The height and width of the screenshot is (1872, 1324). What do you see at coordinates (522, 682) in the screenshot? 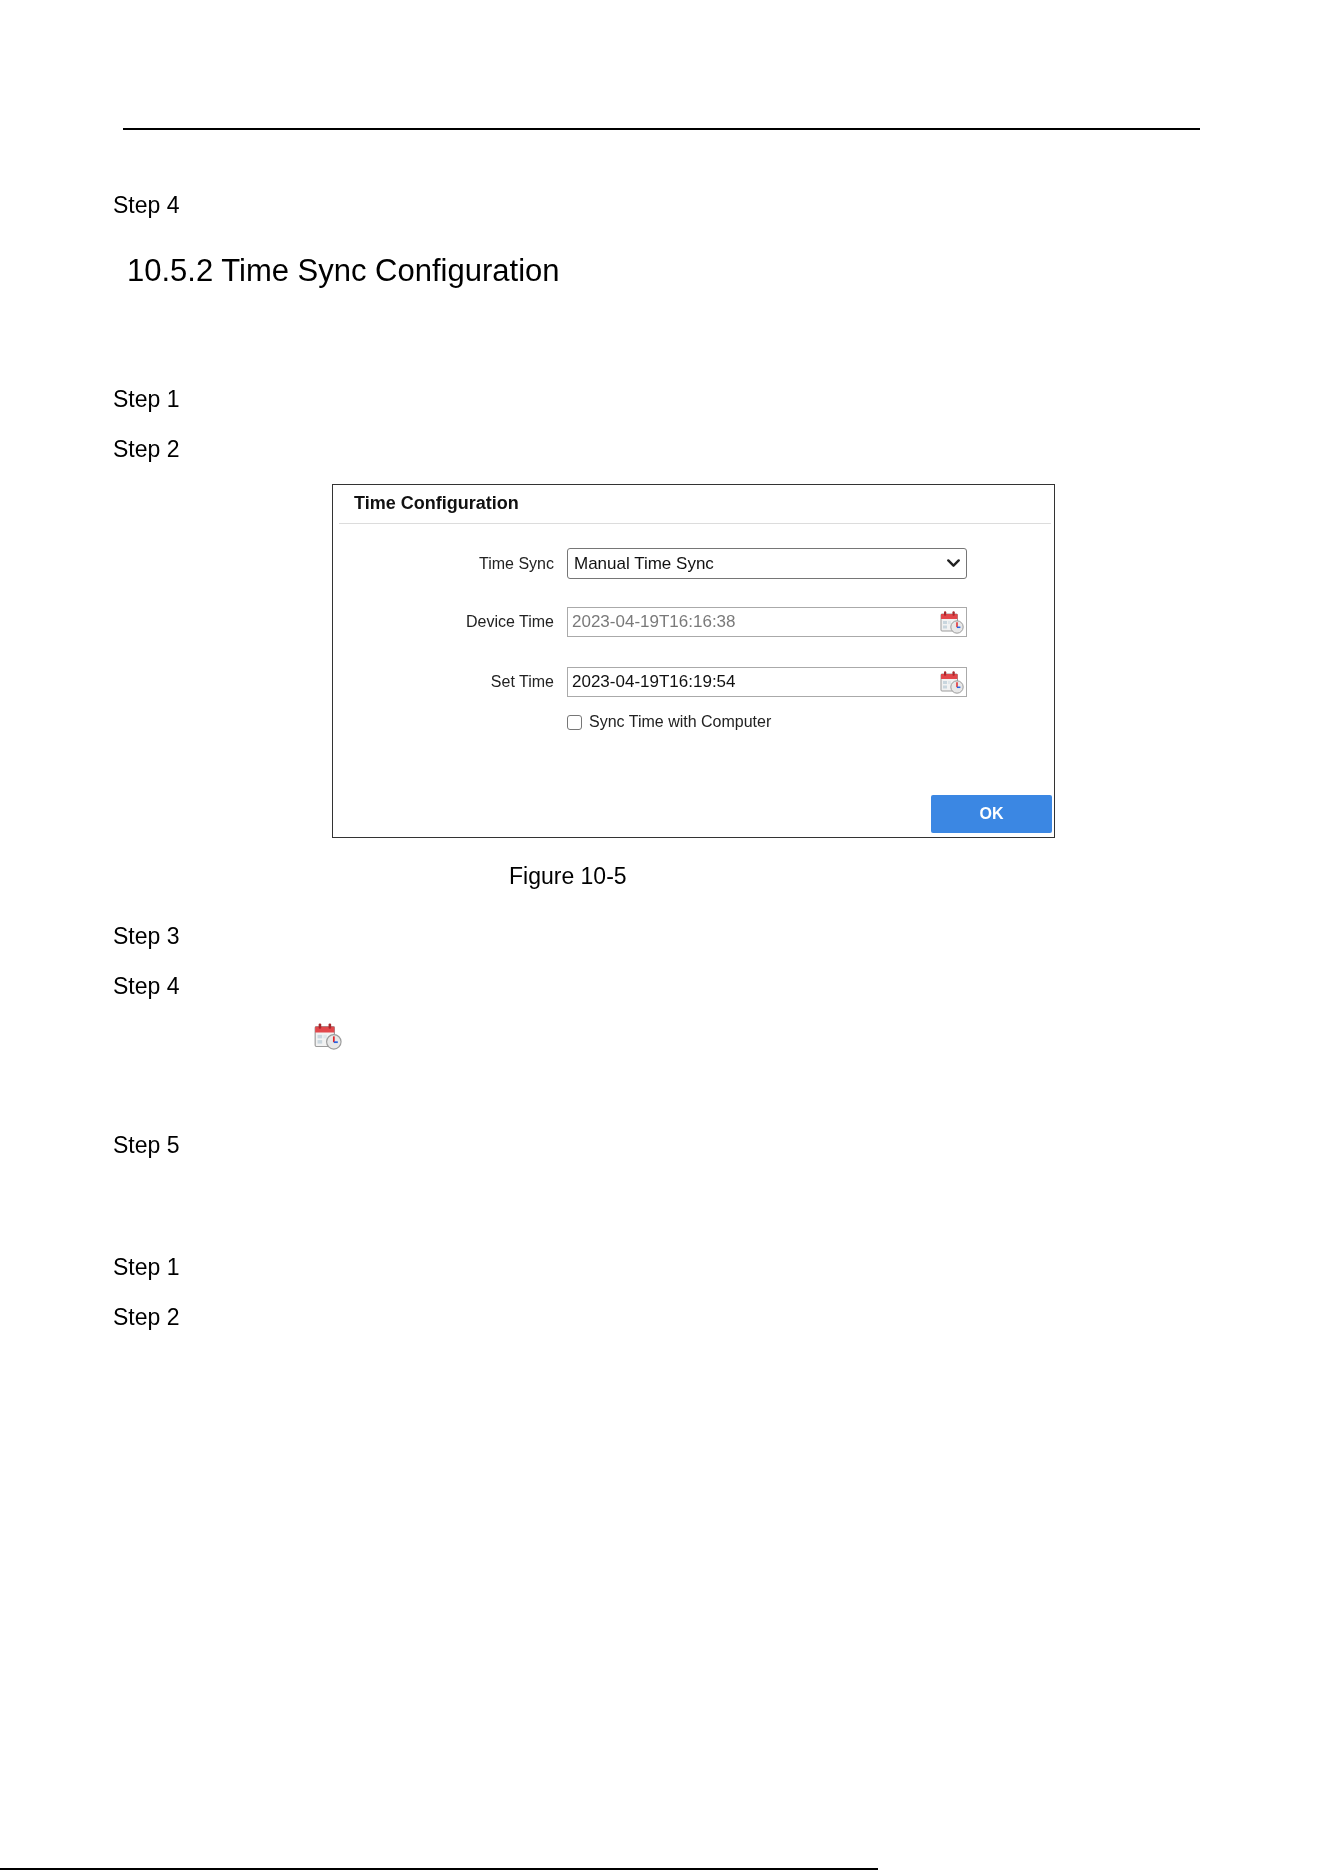
I see `field-label: Set Time` at bounding box center [522, 682].